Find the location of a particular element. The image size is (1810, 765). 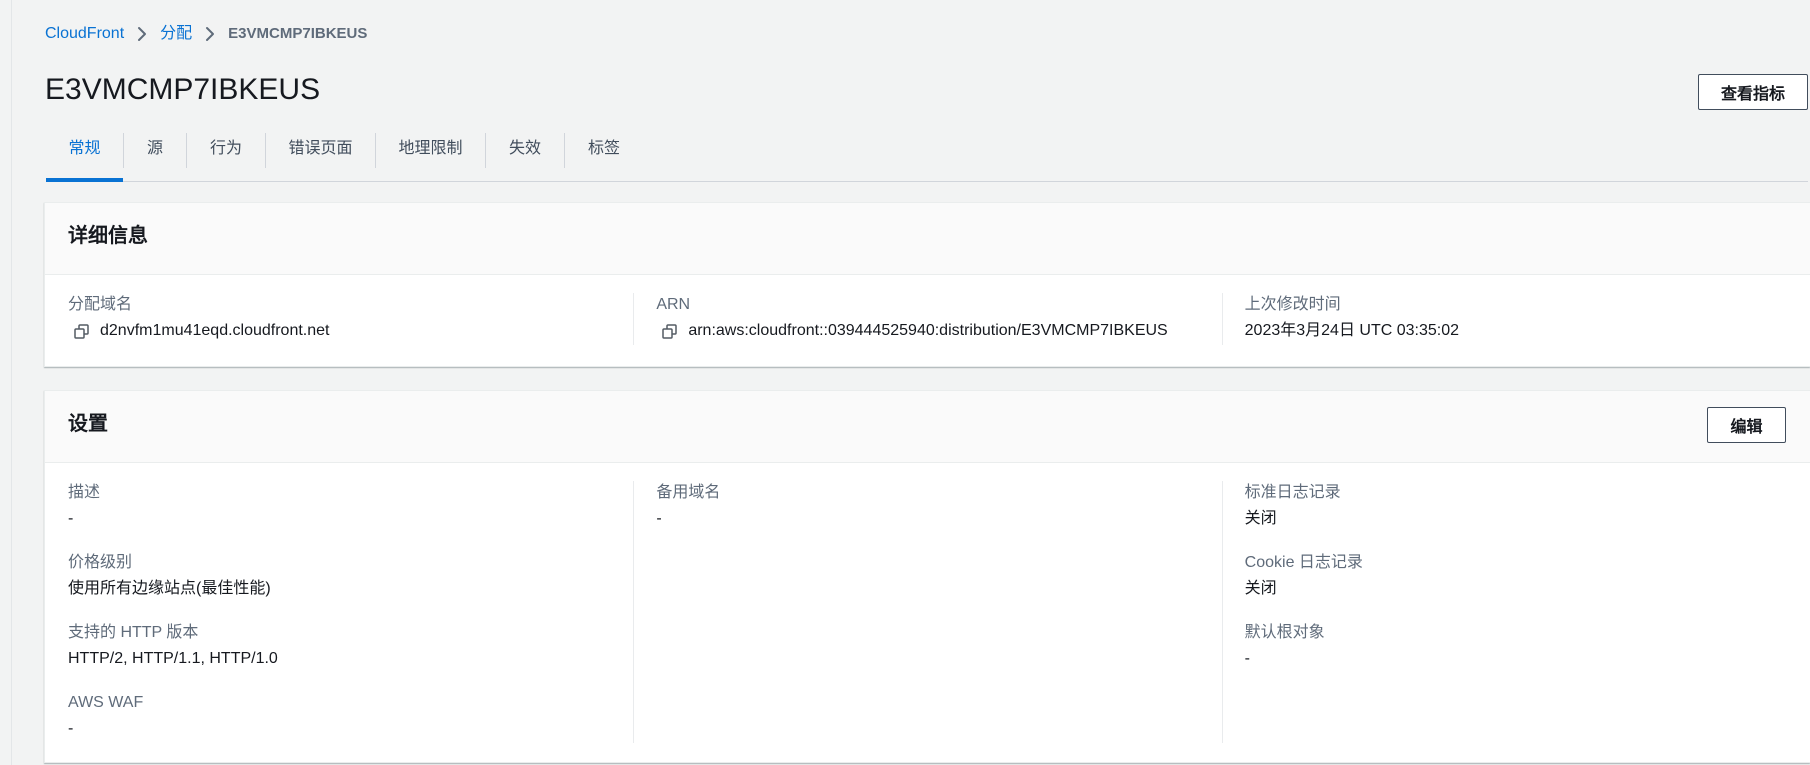

tab-error-pages: 错误页面 is located at coordinates (320, 154).